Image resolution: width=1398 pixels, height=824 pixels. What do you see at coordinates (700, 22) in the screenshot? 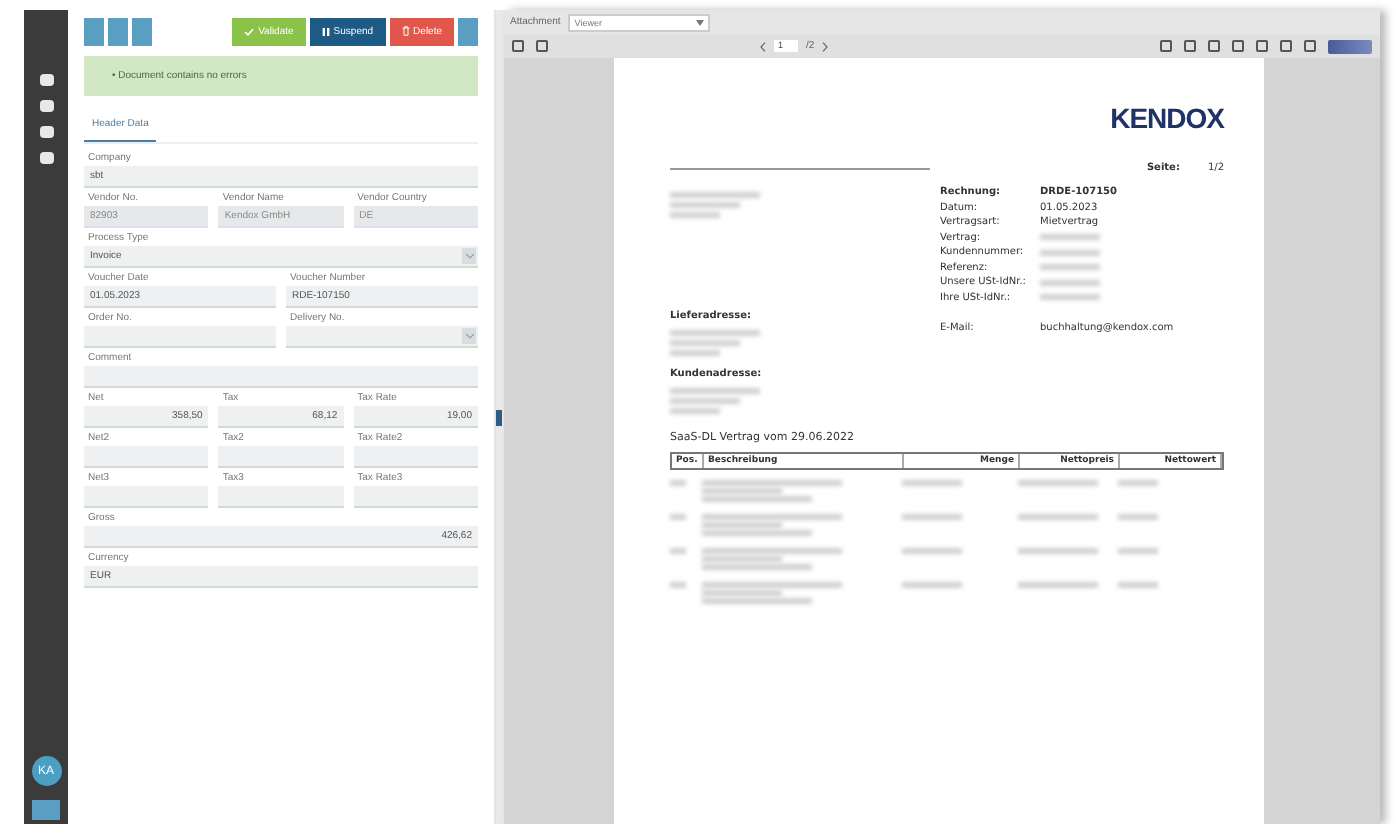
I see `caret-icon` at bounding box center [700, 22].